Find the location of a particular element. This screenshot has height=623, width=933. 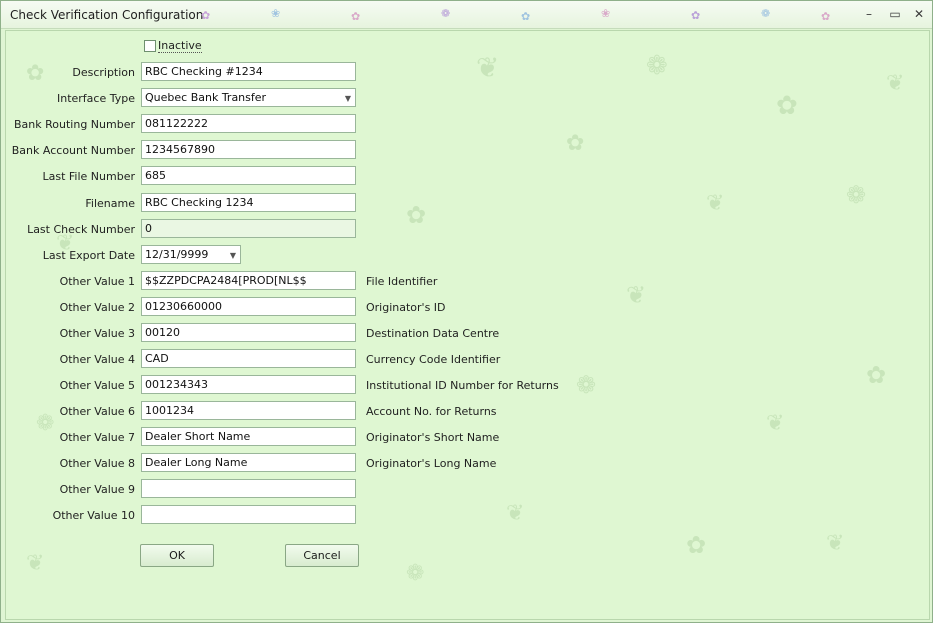

other-value-description: Originator's ID is located at coordinates (406, 307).